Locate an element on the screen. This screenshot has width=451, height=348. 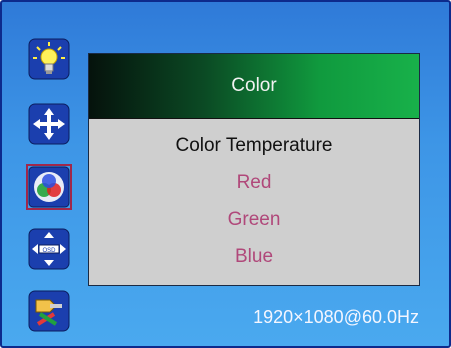
menu-item-blue: Blue is located at coordinates (254, 256).